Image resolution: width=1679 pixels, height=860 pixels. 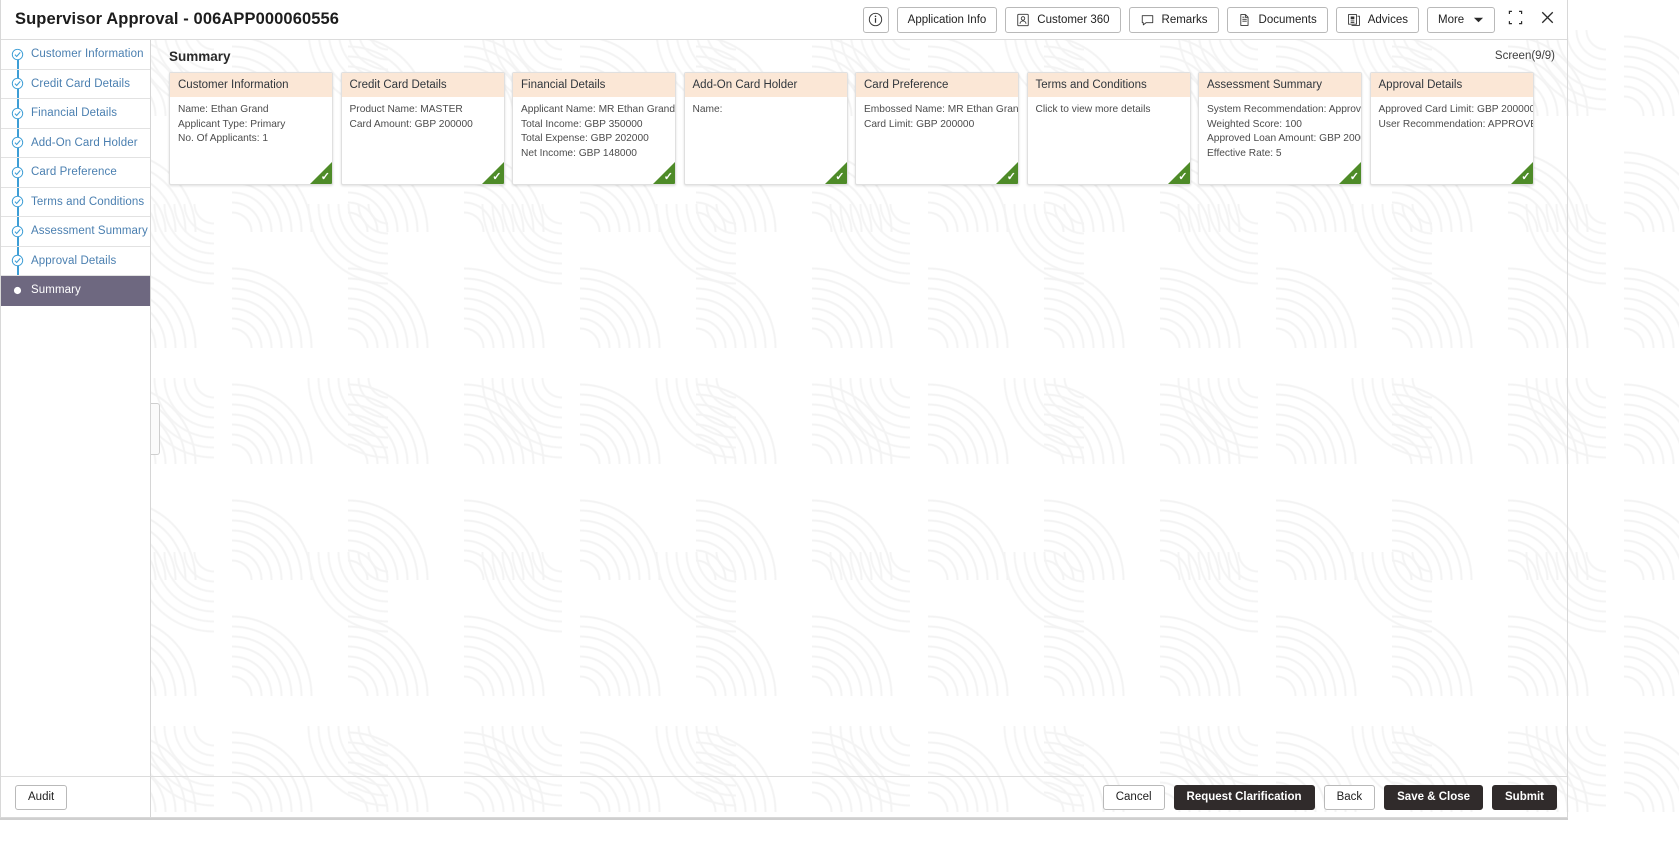 I want to click on outer-bottom-strip, so click(x=839, y=839).